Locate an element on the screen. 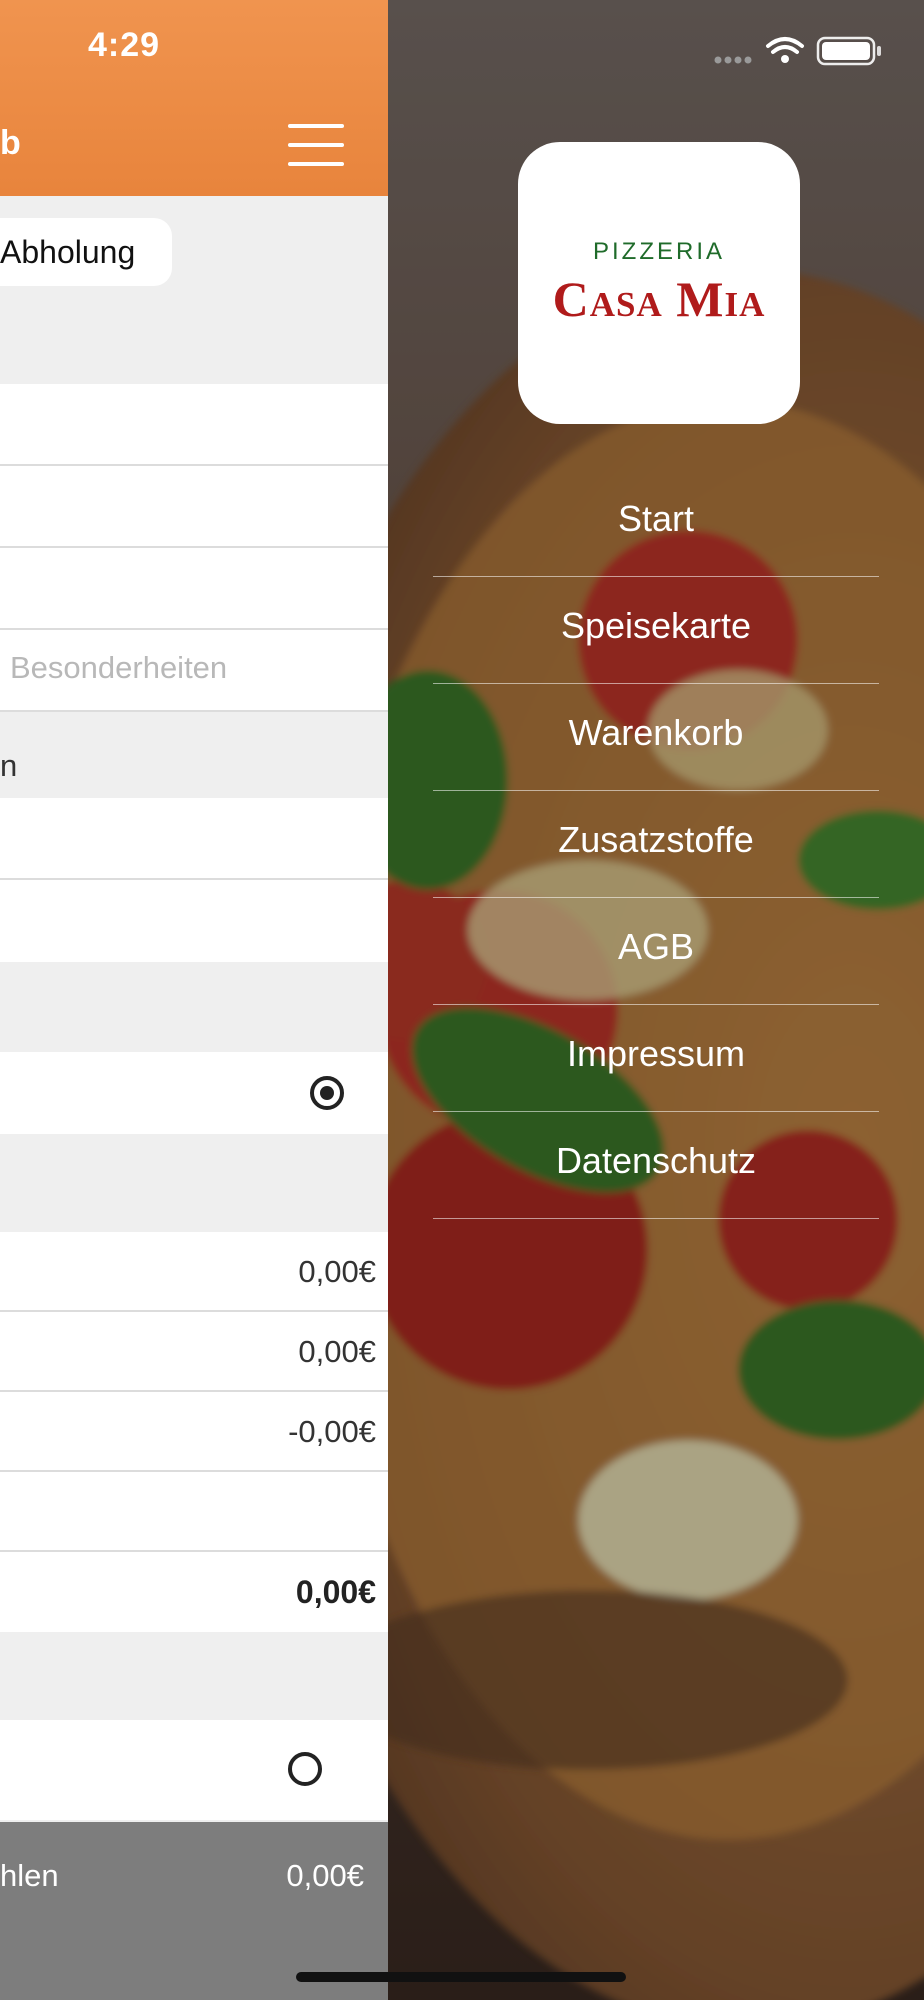 The image size is (924, 2000). pay-button-label: hlen is located at coordinates (29, 1875).